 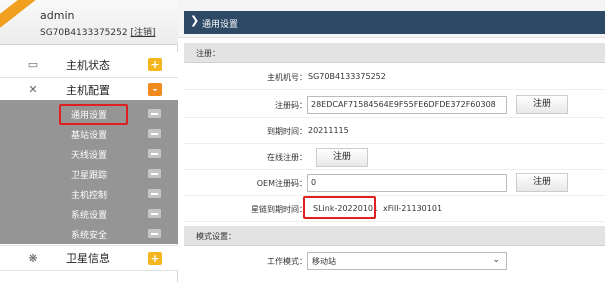 I want to click on user-serial: SG70B4133375252 [注销], so click(x=97, y=31).